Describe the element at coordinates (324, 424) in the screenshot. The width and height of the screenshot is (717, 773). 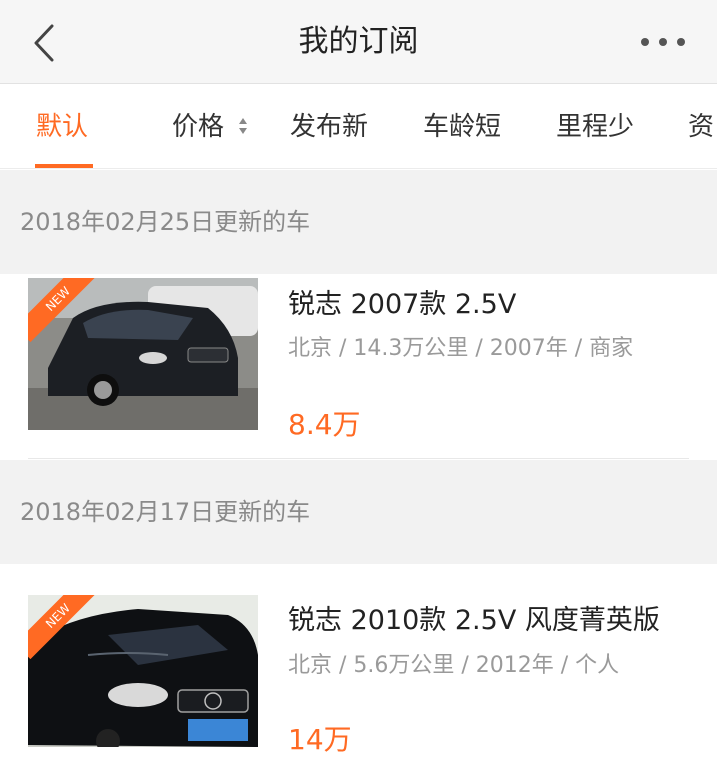
I see `car-price: 8.4万` at that location.